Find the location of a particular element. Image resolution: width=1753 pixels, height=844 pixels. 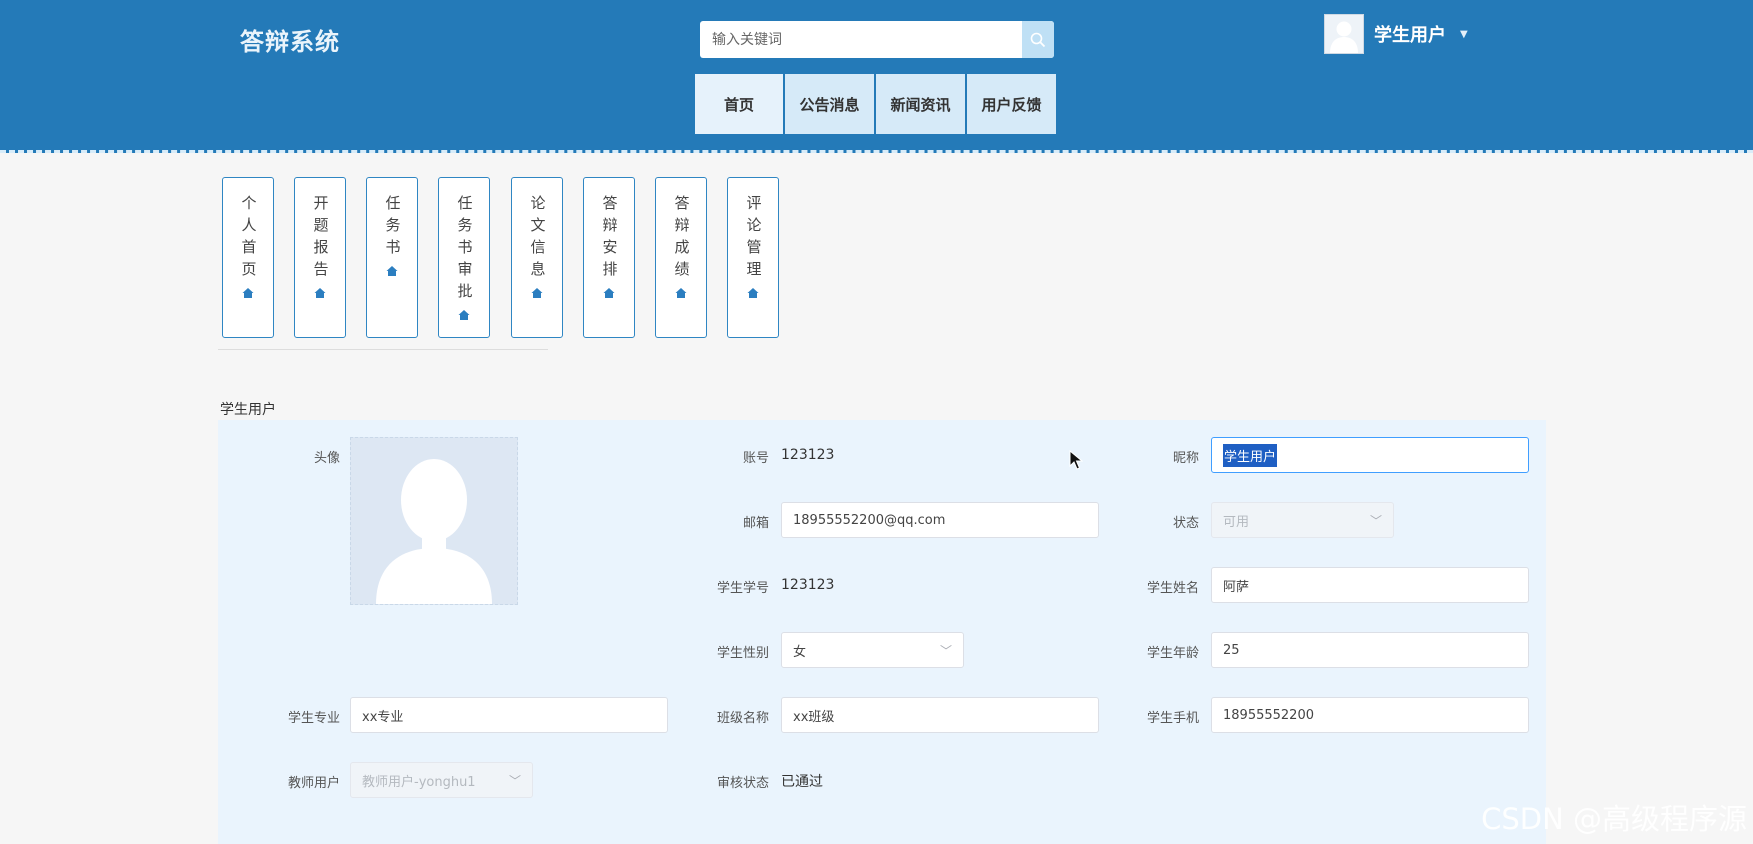

age-input: 25 is located at coordinates (1370, 650).